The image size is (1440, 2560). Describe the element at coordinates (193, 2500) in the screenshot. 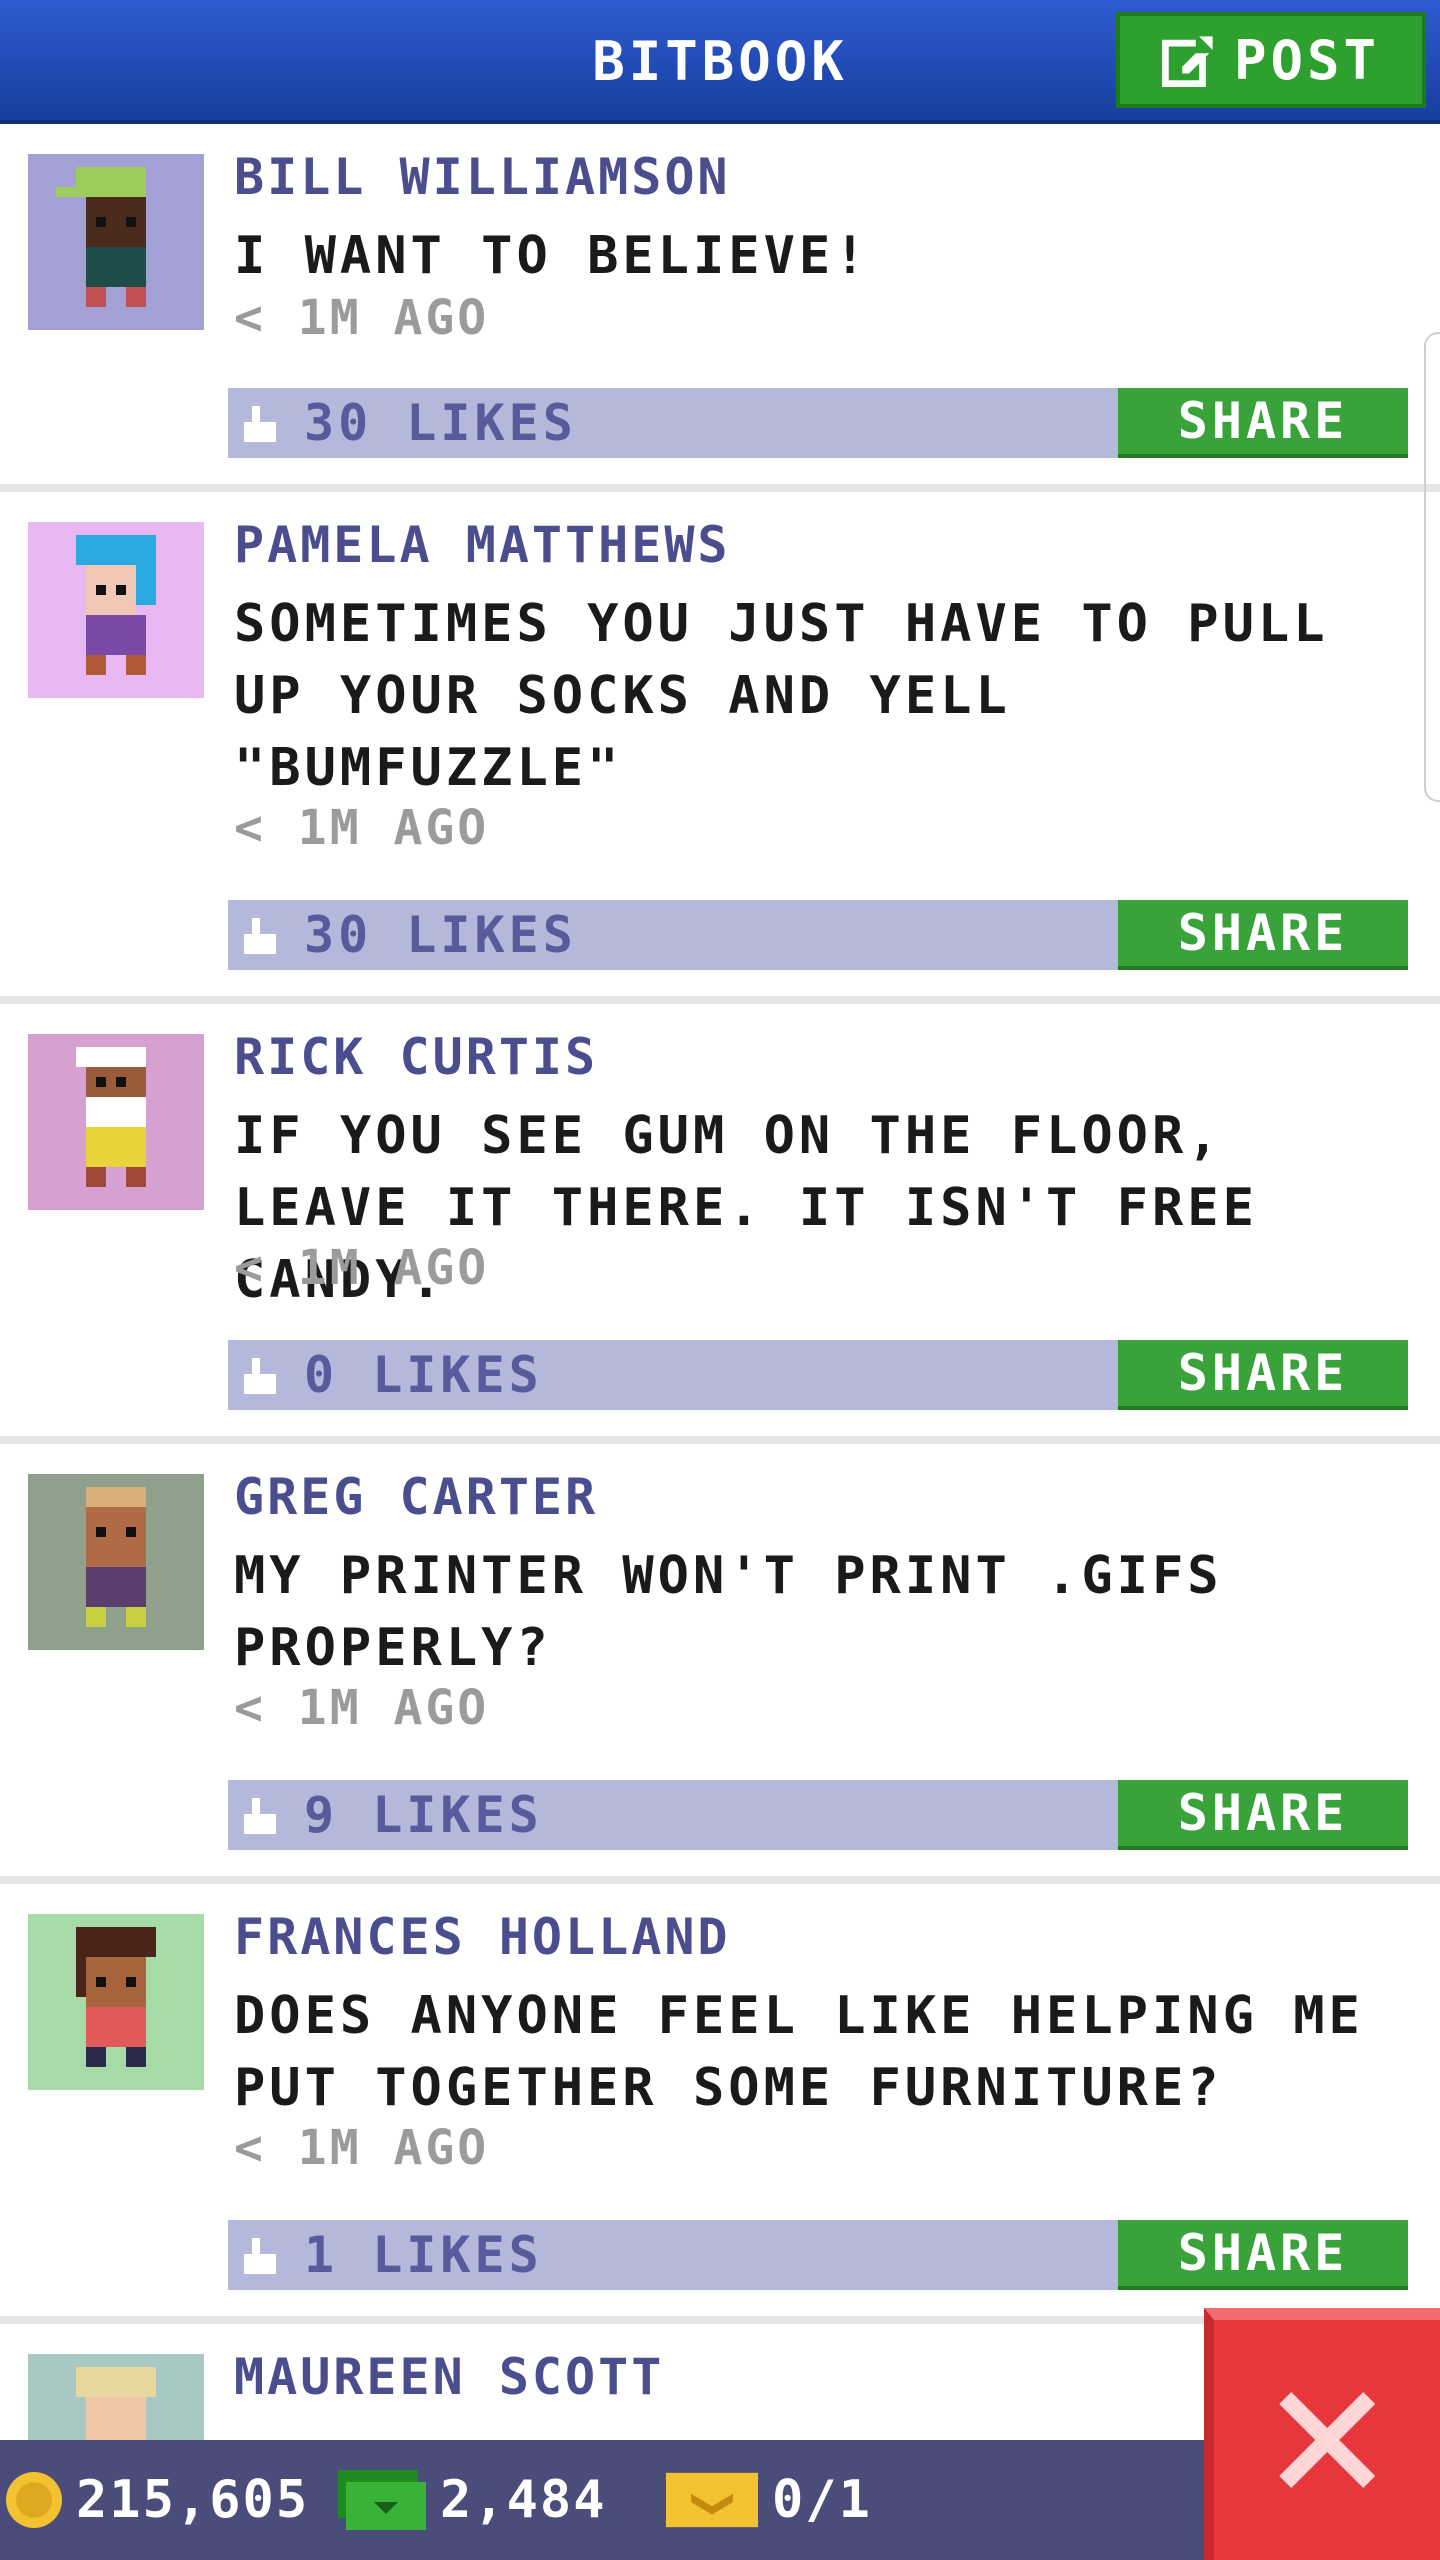

I see `coins-value: 215,605` at that location.